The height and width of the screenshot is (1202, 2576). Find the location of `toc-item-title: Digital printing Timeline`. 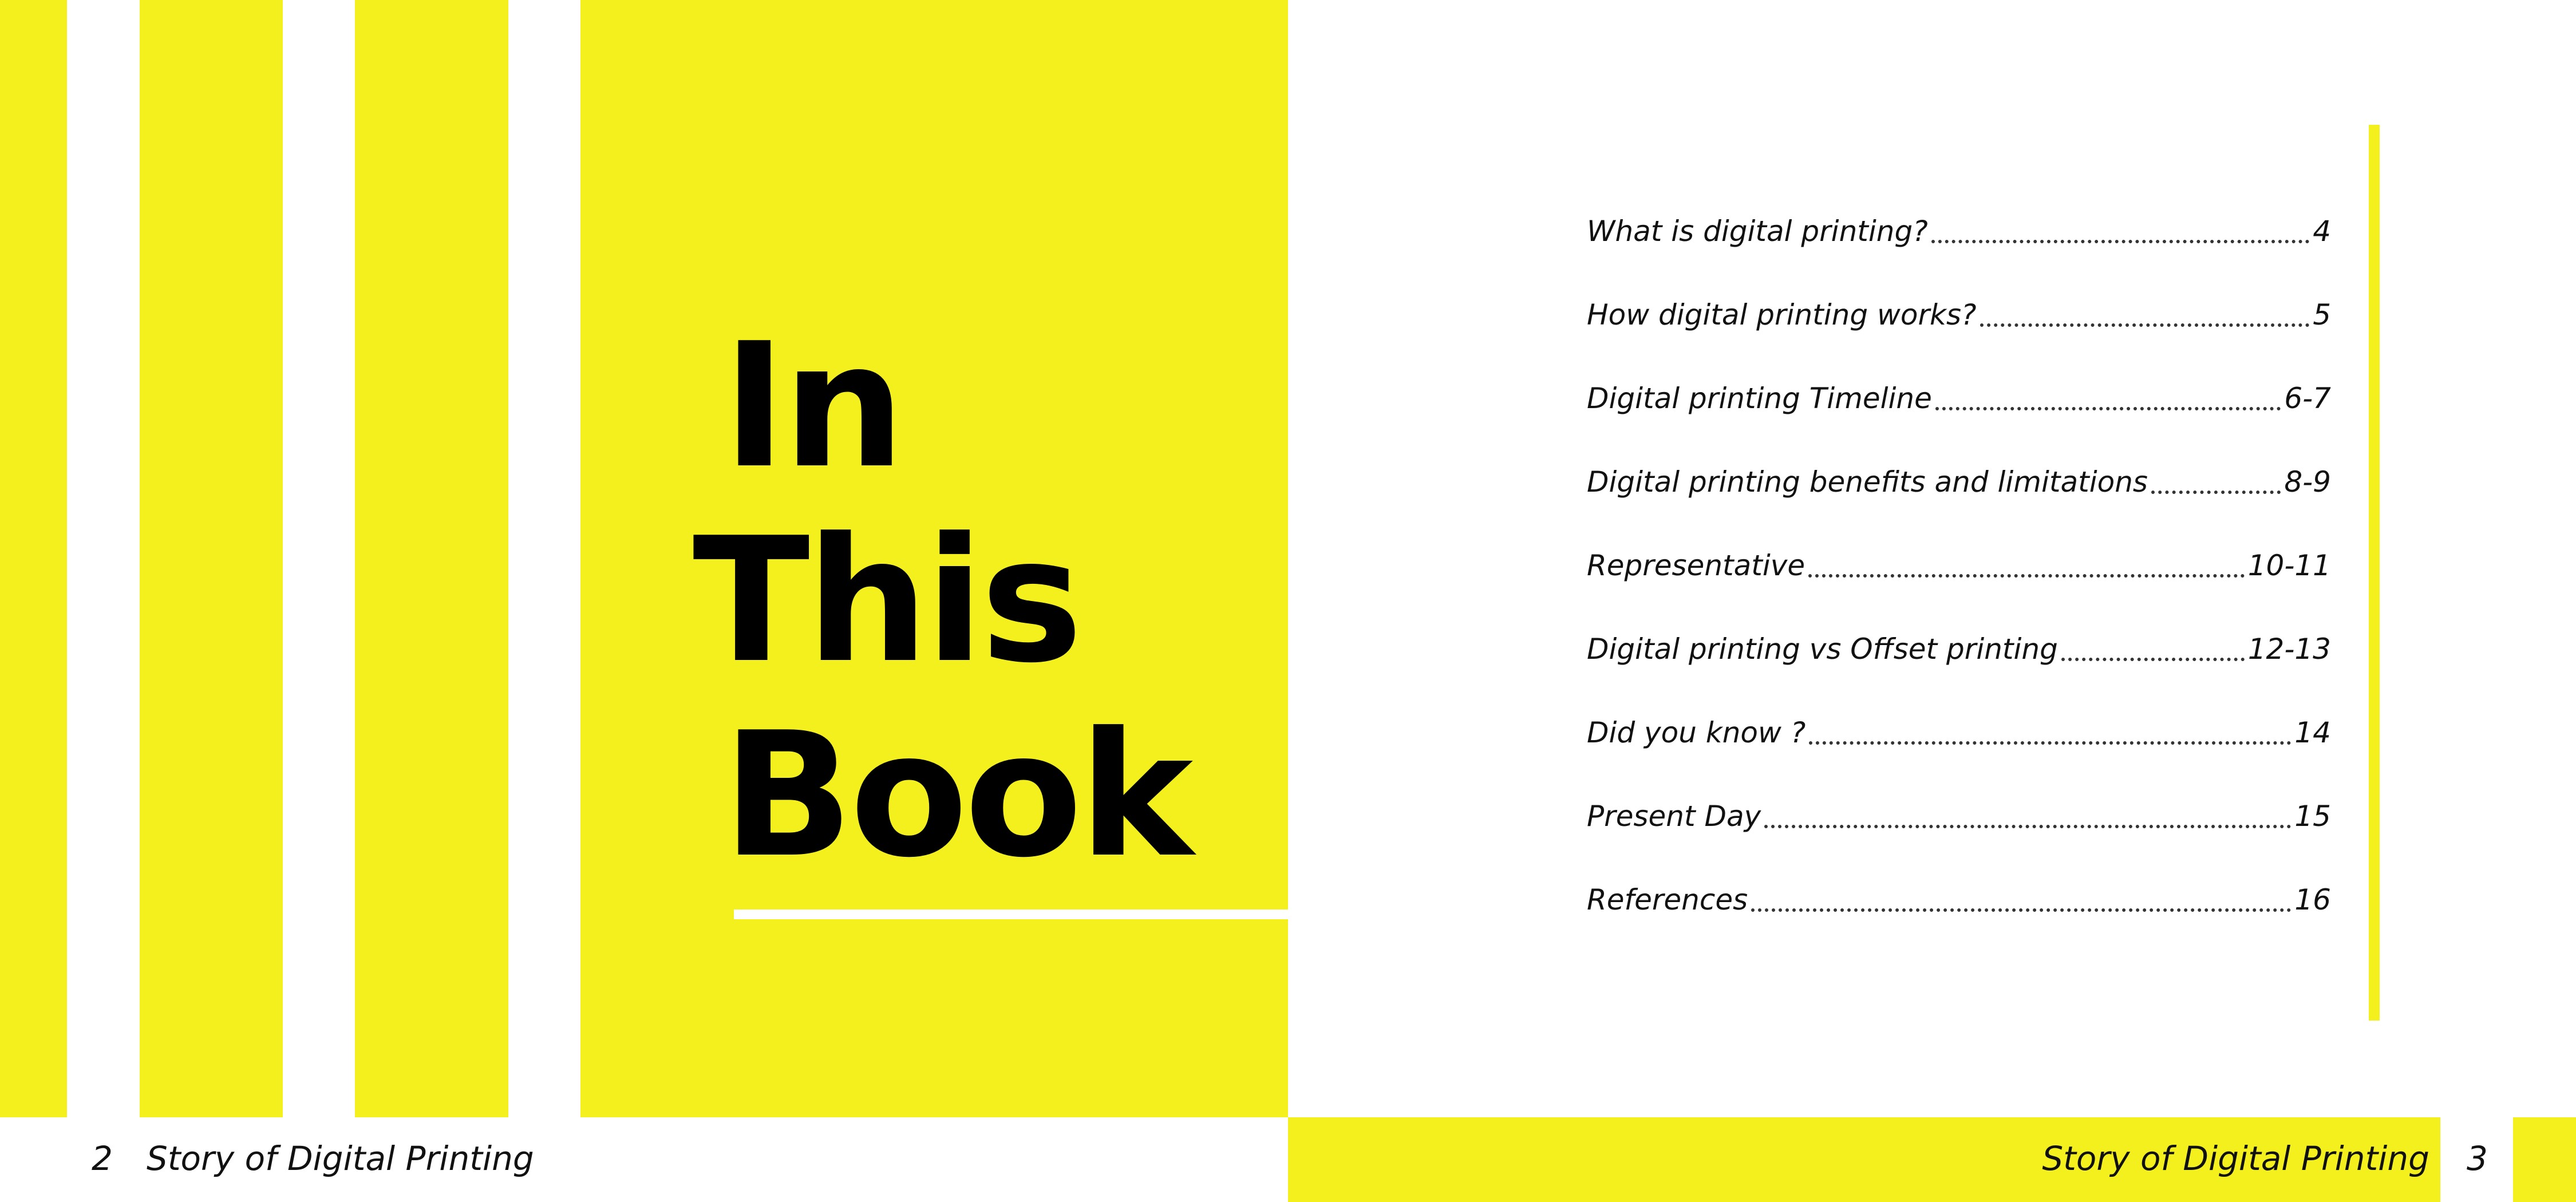

toc-item-title: Digital printing Timeline is located at coordinates (1759, 398).